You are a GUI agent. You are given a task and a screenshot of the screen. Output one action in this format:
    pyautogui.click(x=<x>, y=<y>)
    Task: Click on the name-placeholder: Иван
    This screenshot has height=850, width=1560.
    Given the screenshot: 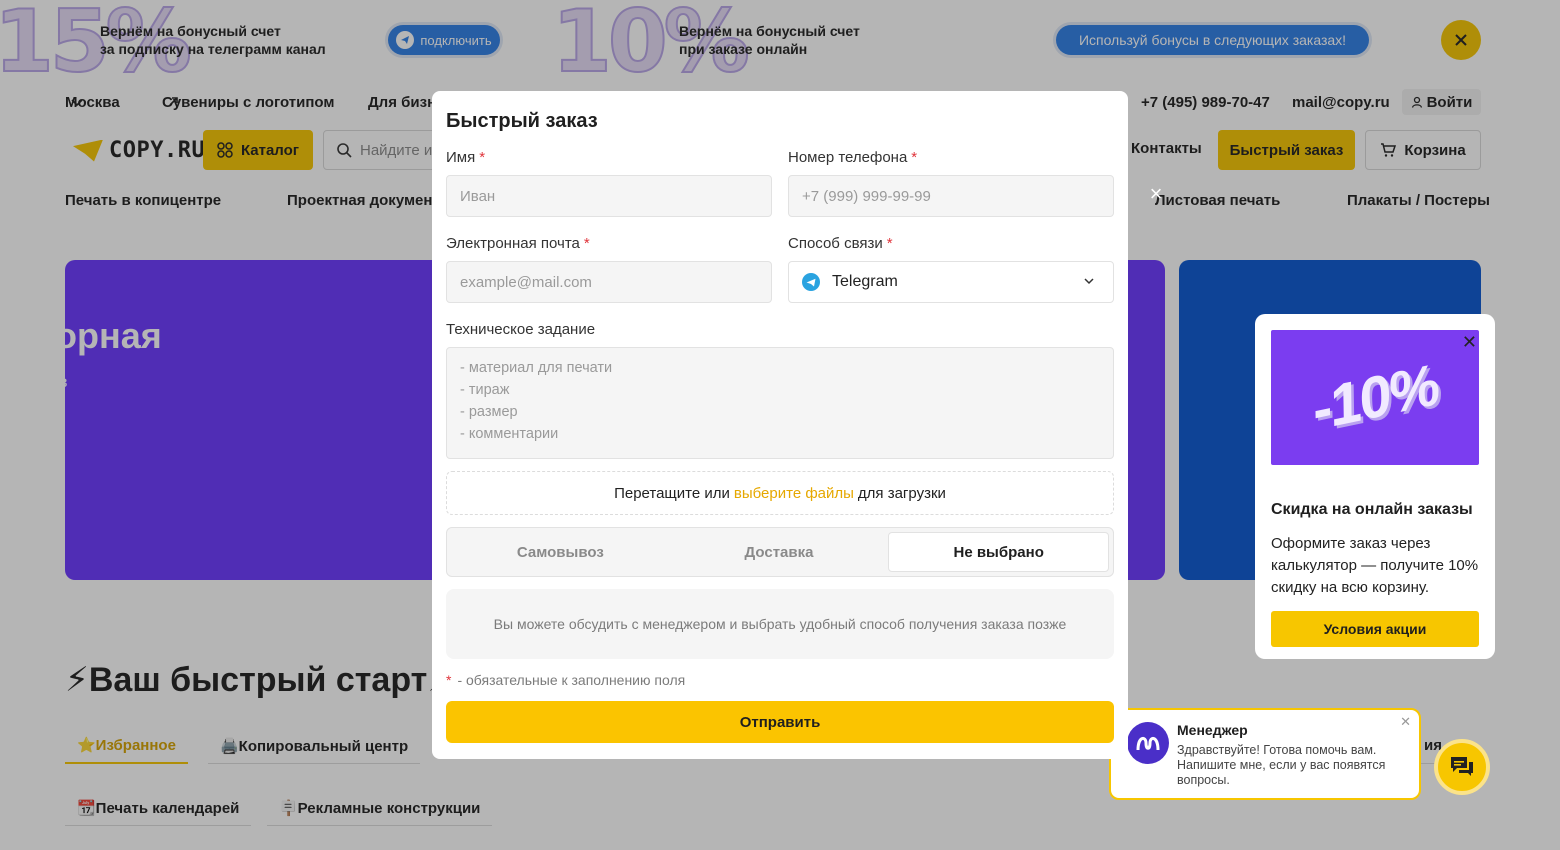 What is the action you would take?
    pyautogui.click(x=478, y=196)
    